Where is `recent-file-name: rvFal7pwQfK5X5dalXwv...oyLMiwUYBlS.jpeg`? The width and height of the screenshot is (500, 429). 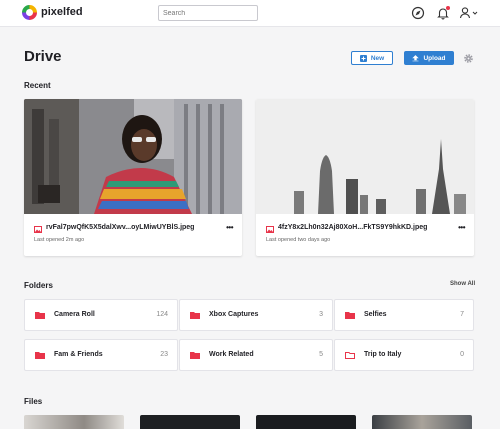
recent-file-name: rvFal7pwQfK5X5dalXwv...oyLMiwUYBlS.jpeg is located at coordinates (120, 227).